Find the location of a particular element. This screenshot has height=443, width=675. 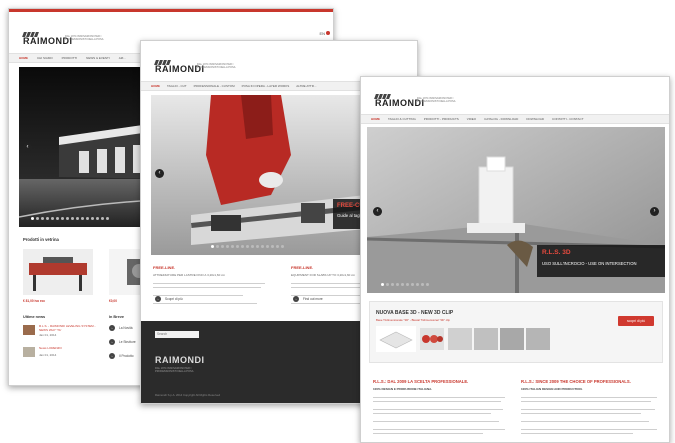

left-section-subtitle: 100% DESIGN E PRODUZIONE ITALIANA. is located at coordinates (403, 389).